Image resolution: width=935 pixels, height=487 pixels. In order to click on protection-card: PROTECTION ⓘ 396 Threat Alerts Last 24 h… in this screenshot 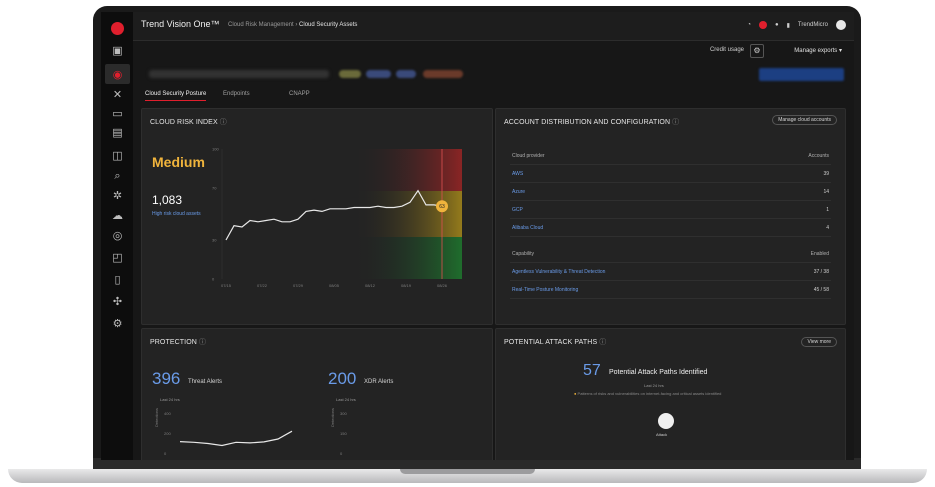, I will do `click(317, 394)`.